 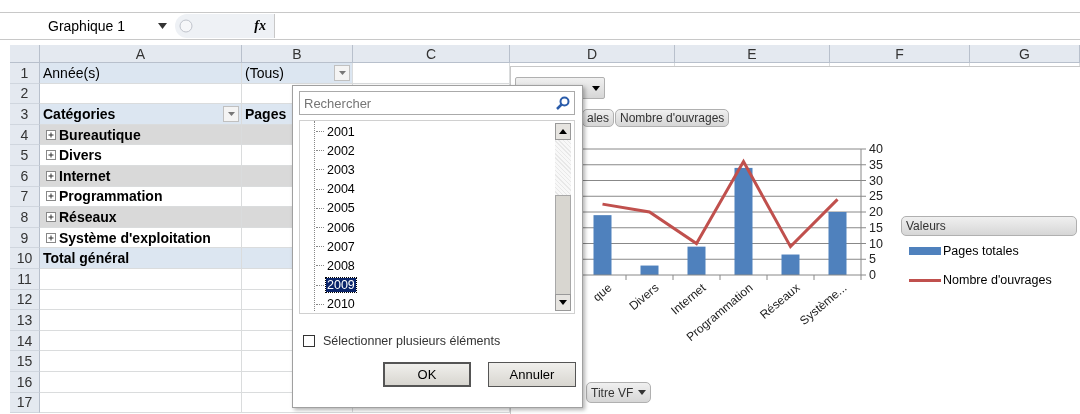 What do you see at coordinates (260, 26) in the screenshot?
I see `insert-function-button: fx` at bounding box center [260, 26].